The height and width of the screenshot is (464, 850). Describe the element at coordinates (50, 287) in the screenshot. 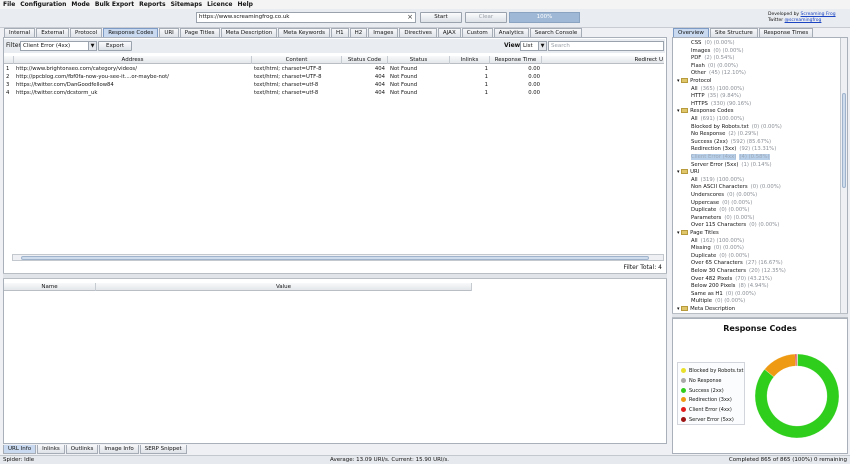

I see `column-name: Name` at that location.